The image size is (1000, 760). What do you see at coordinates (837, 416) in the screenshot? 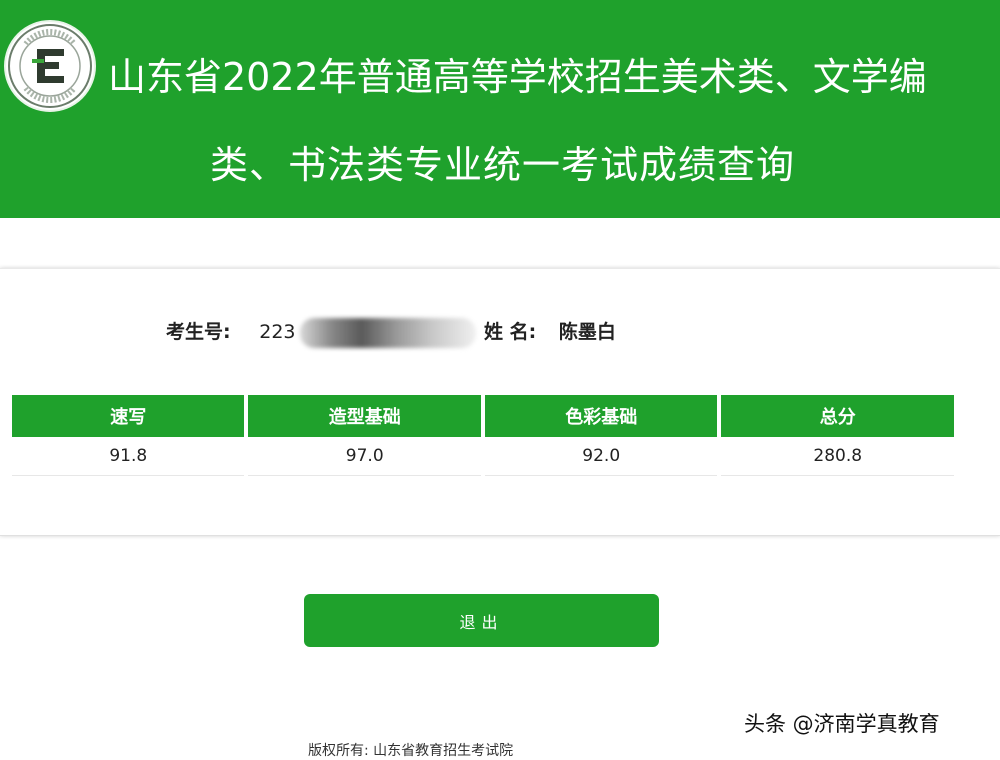
I see `header-total: 总分` at bounding box center [837, 416].